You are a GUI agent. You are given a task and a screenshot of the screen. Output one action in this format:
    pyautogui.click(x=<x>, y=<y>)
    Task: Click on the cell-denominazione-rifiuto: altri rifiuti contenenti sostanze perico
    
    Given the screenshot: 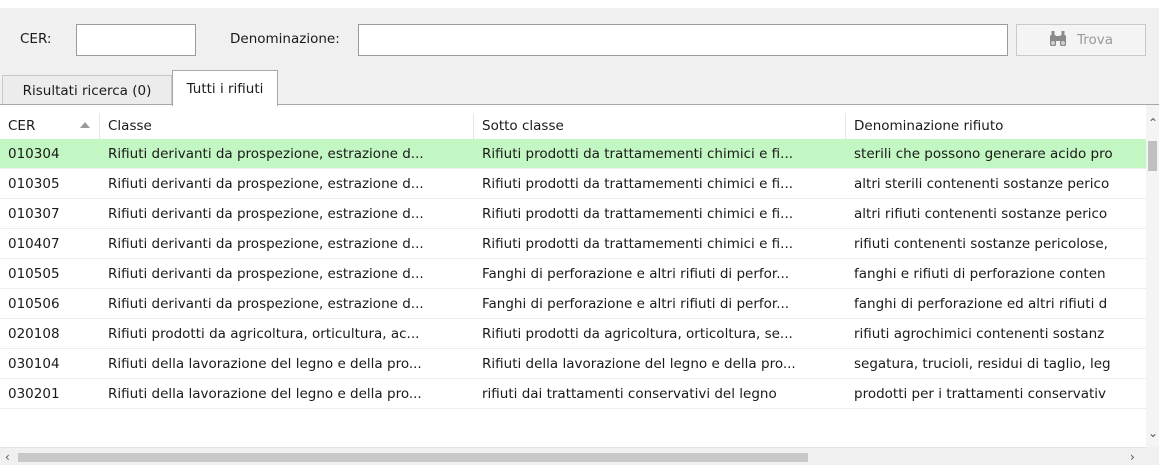 What is the action you would take?
    pyautogui.click(x=981, y=214)
    